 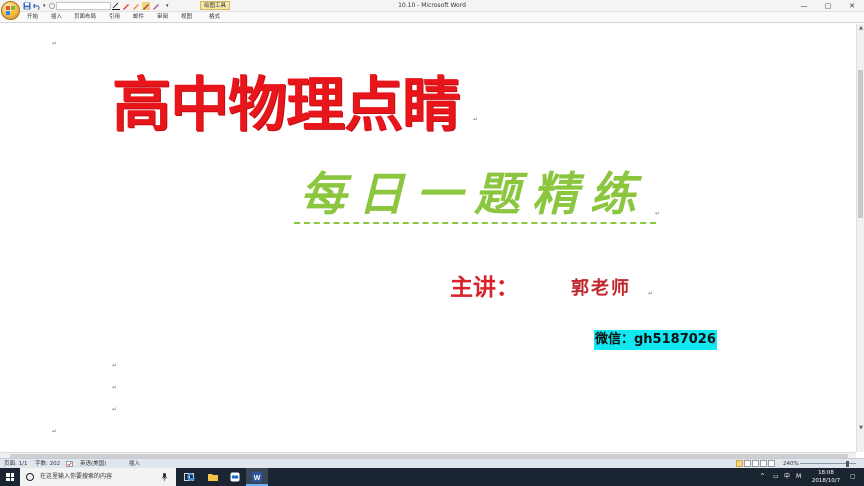 I want to click on lecturer-label: 主讲：, so click(x=484, y=288).